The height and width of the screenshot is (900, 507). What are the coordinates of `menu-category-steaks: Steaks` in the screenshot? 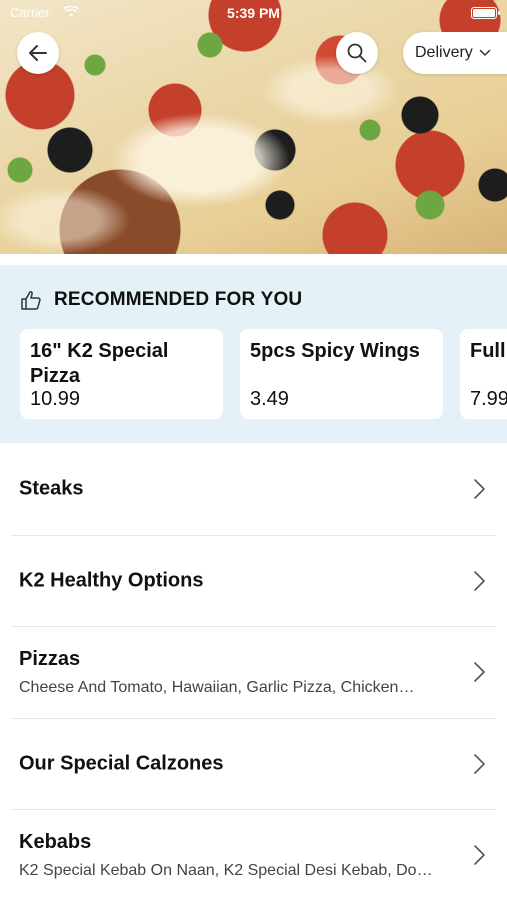 It's located at (253, 490).